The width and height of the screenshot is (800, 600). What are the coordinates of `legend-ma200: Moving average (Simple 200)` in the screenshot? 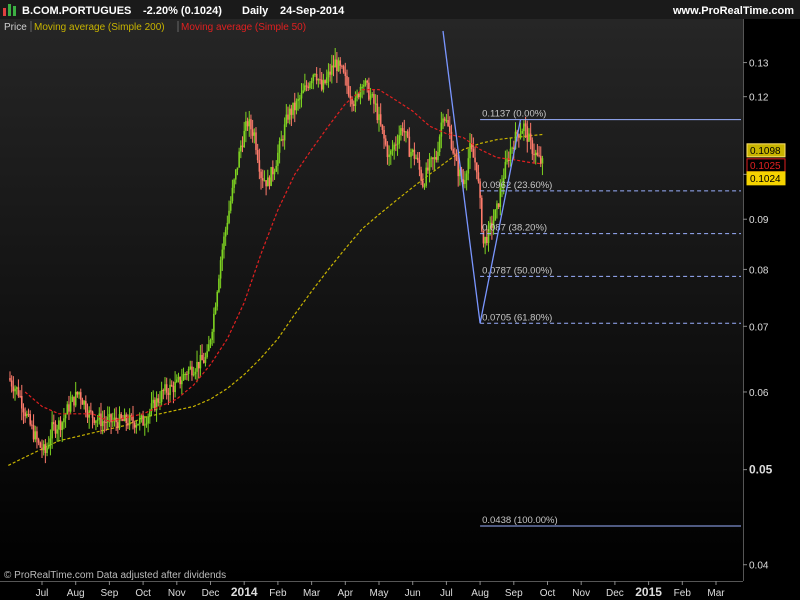 It's located at (99, 27).